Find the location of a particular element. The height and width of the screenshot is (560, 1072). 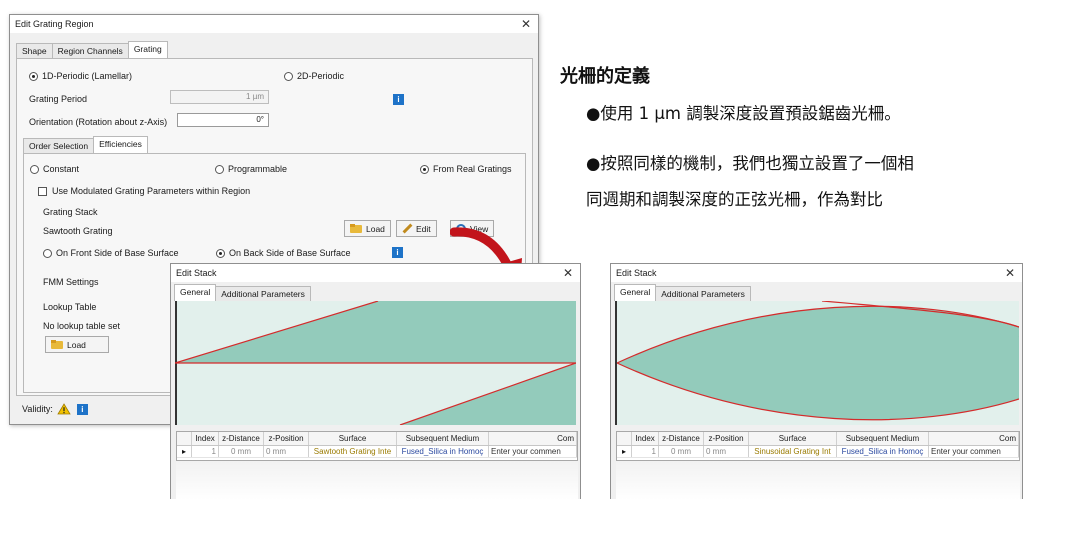

radio-from-real-gratings: From Real Gratings is located at coordinates (466, 169).